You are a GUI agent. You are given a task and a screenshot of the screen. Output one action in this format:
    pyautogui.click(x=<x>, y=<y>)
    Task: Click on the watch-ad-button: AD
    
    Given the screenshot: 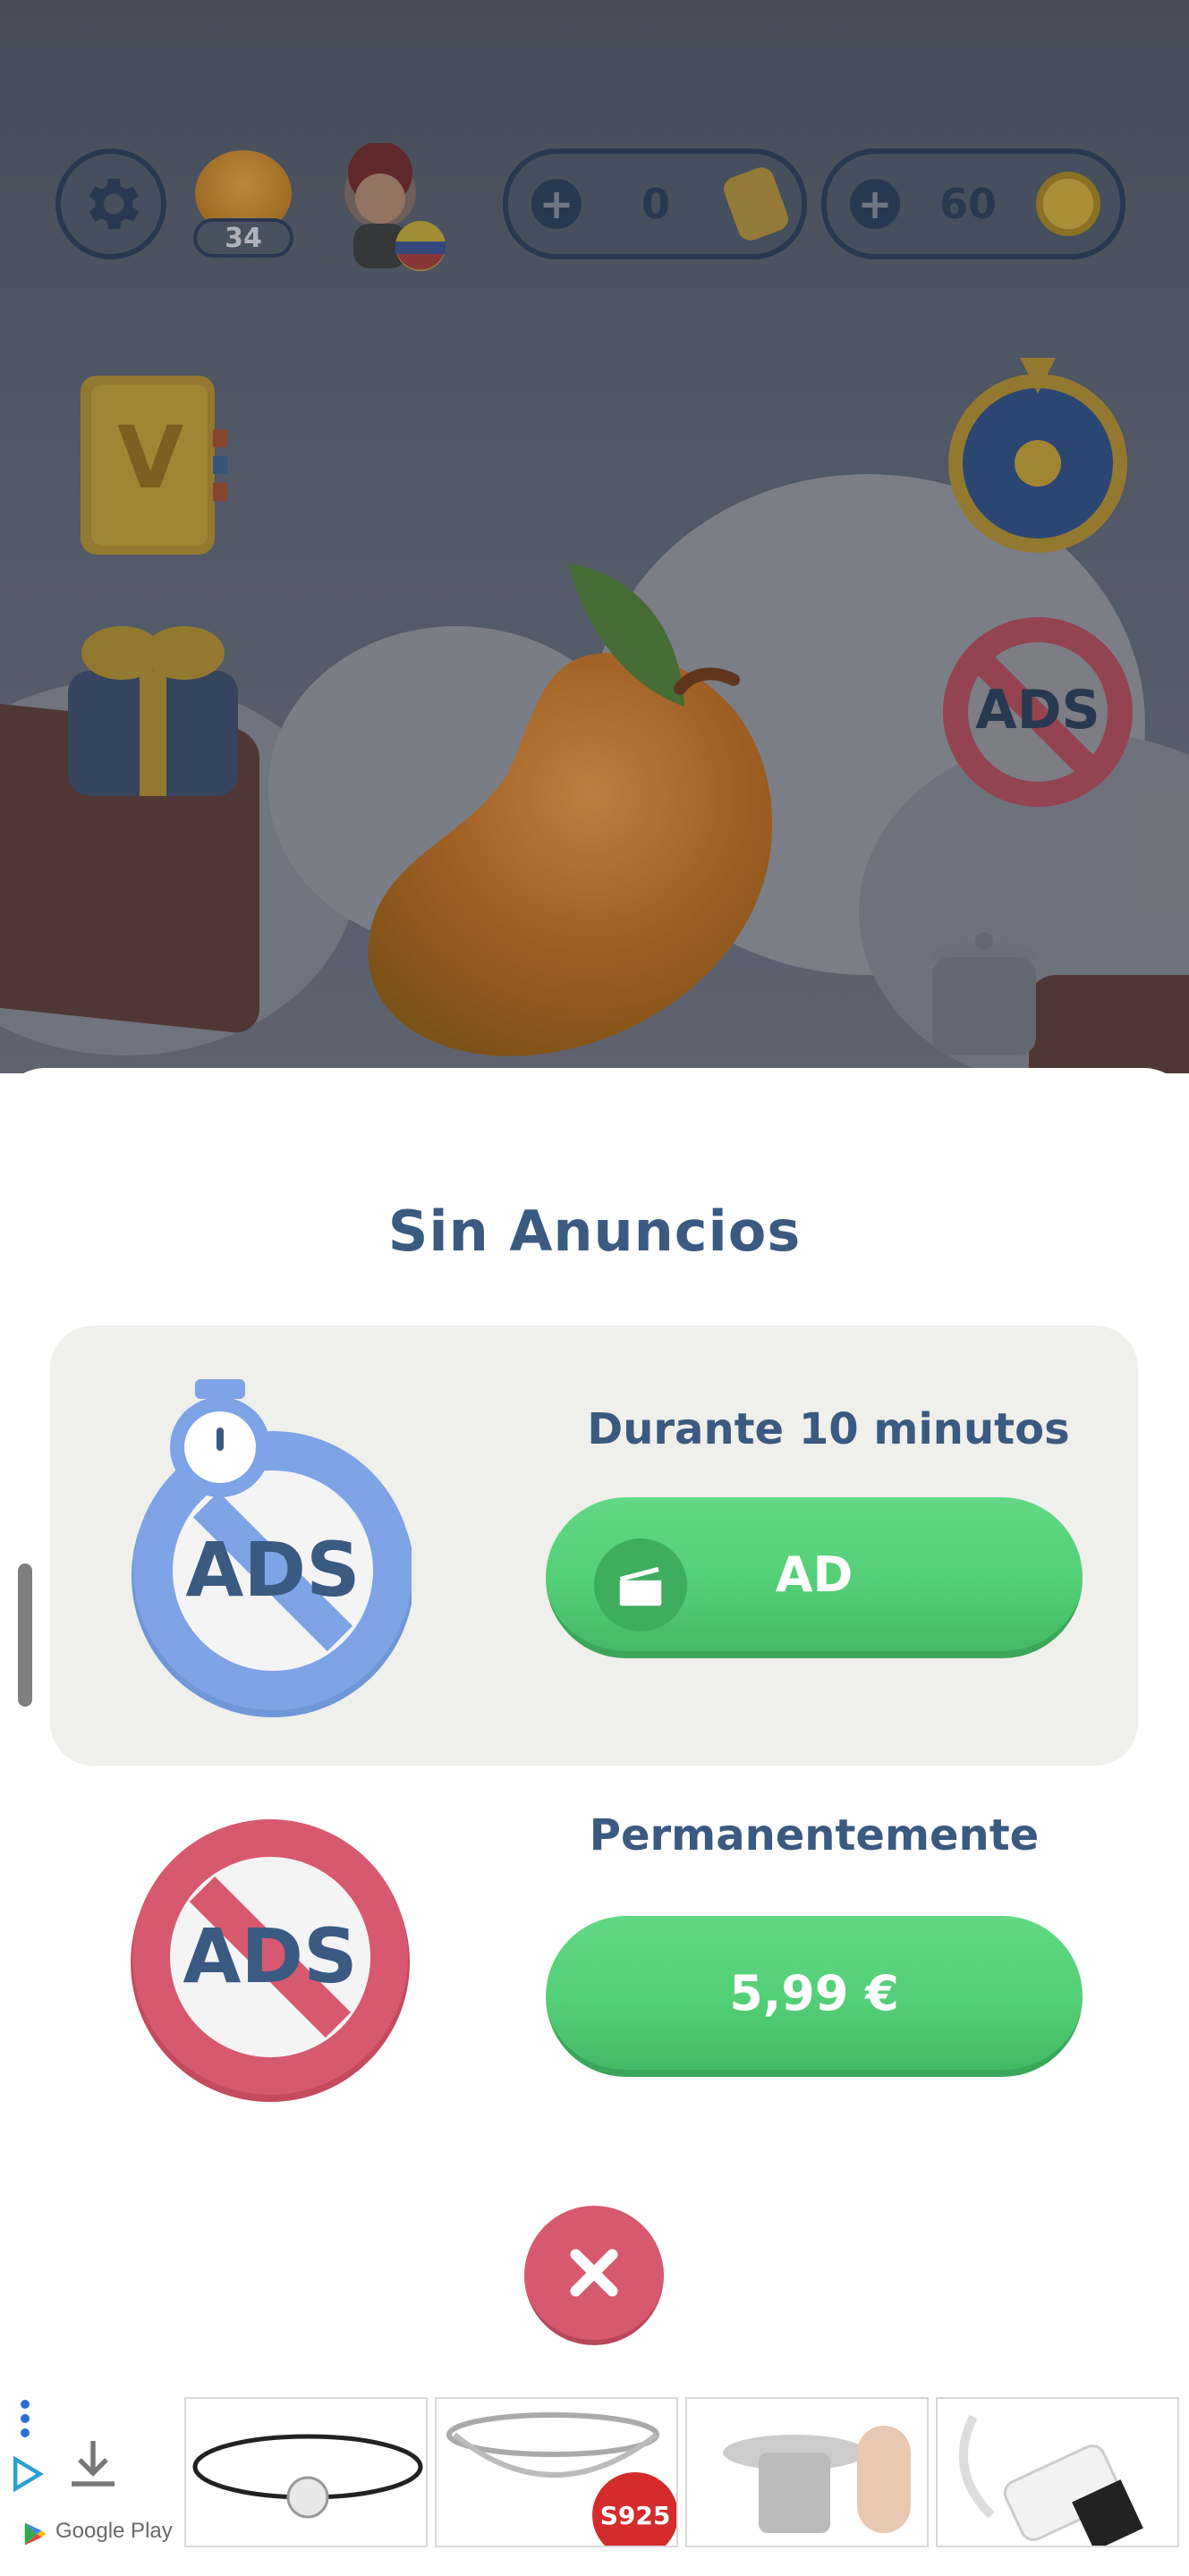 What is the action you would take?
    pyautogui.click(x=814, y=1577)
    